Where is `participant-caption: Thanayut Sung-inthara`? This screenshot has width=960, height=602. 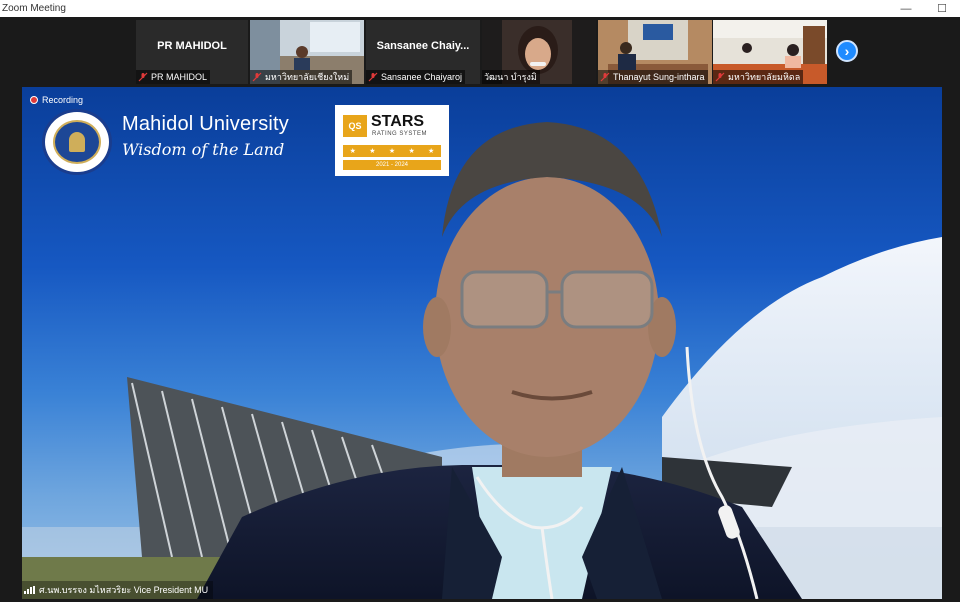
participant-caption: Thanayut Sung-inthara is located at coordinates (653, 77).